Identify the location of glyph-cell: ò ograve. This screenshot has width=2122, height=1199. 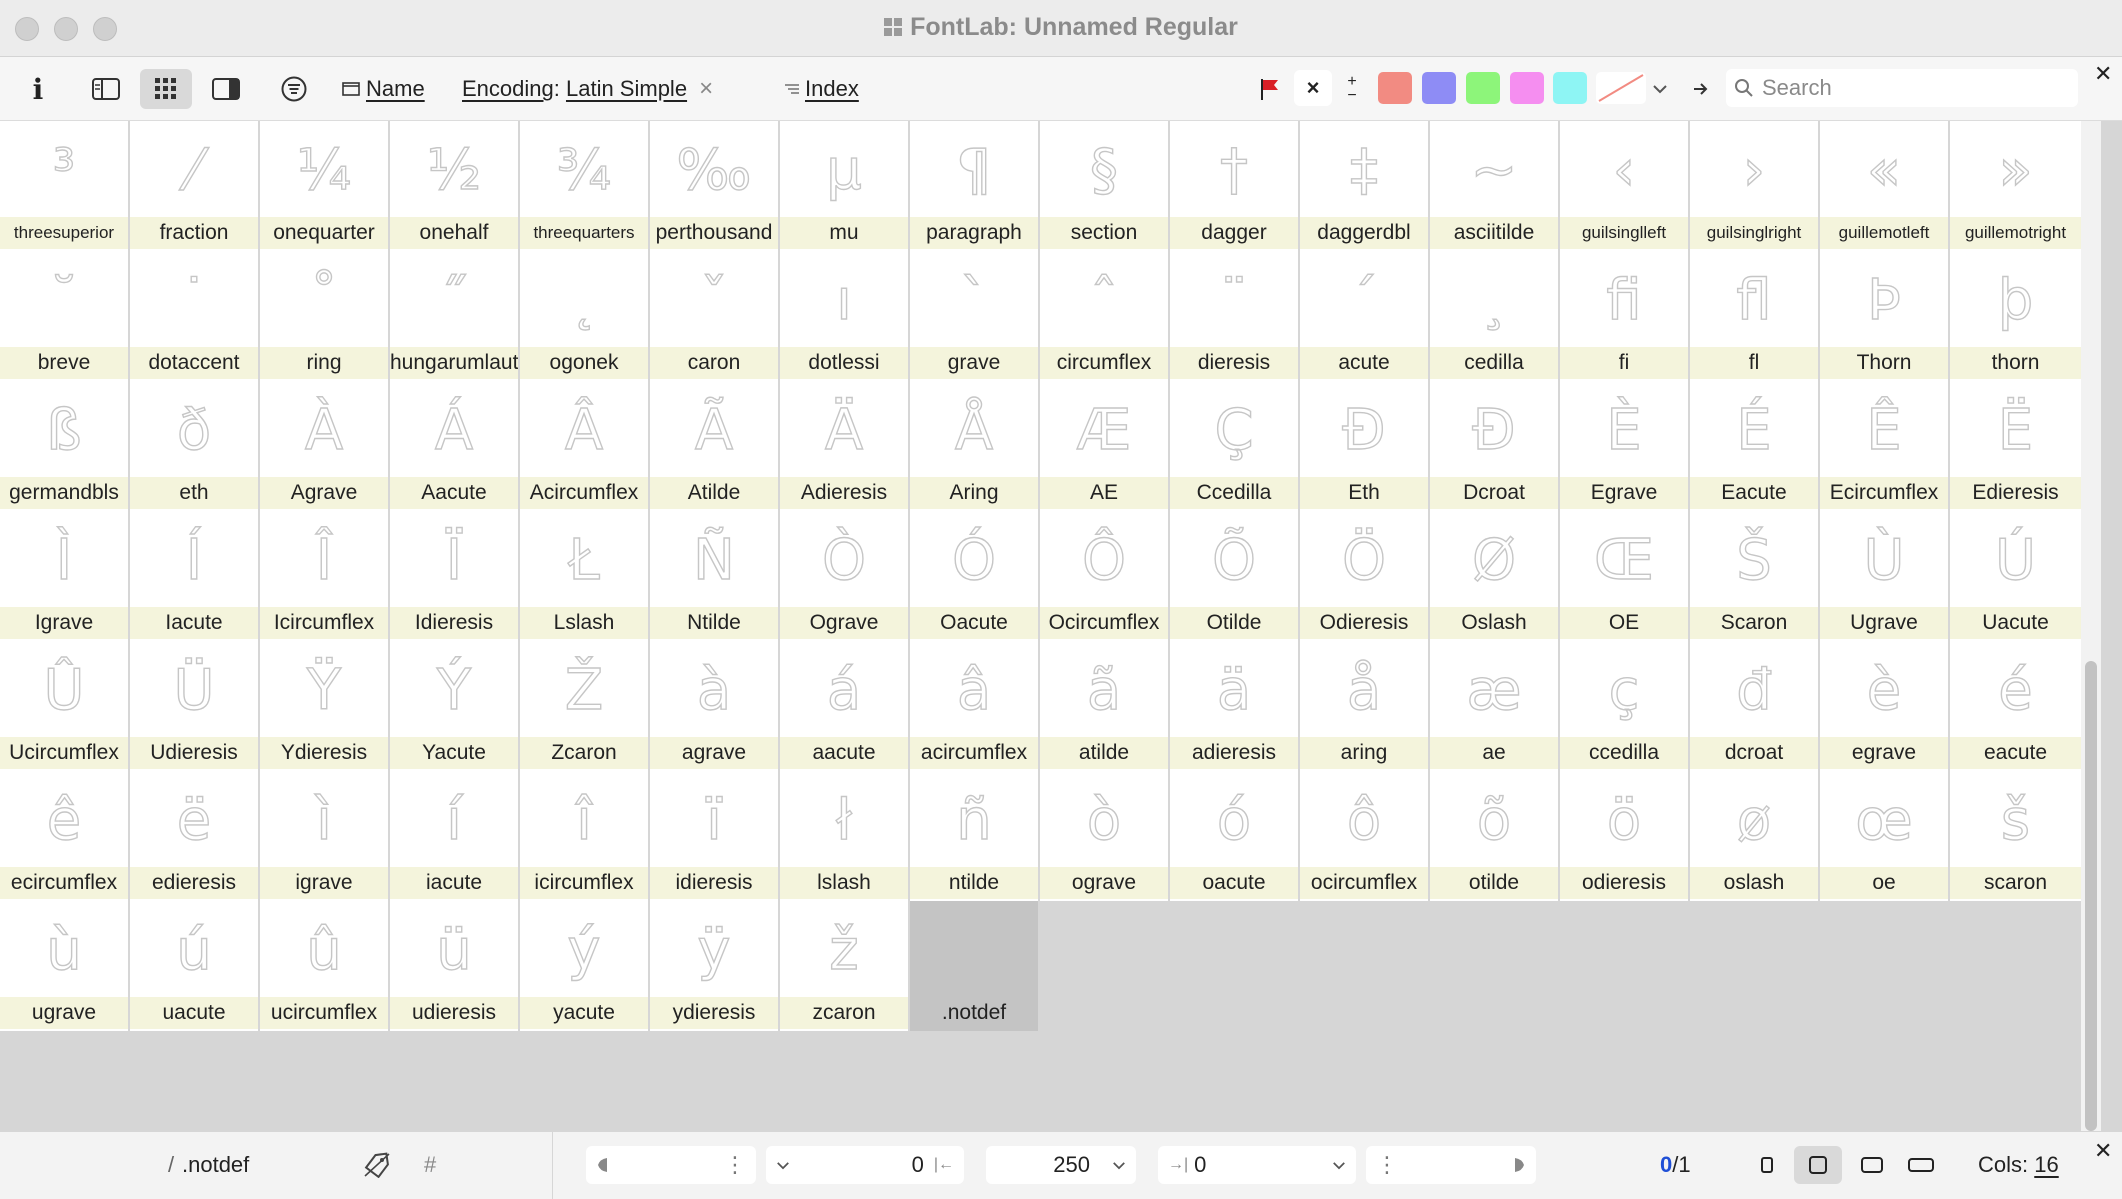
(1104, 836).